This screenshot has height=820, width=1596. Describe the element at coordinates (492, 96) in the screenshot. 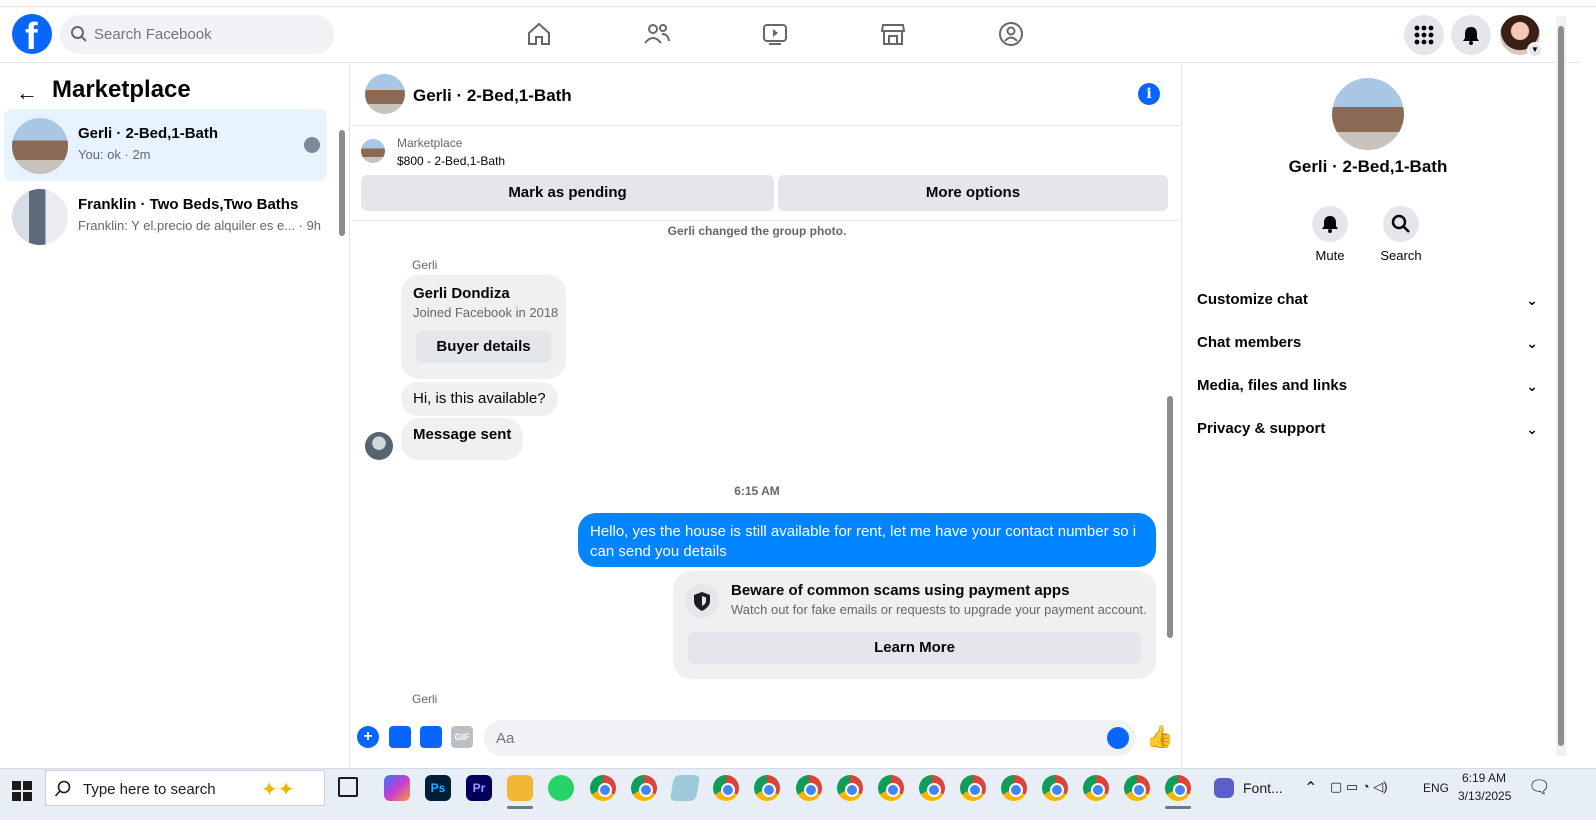

I see `conversation-title: Gerli · 2-Bed,1-Bath` at that location.